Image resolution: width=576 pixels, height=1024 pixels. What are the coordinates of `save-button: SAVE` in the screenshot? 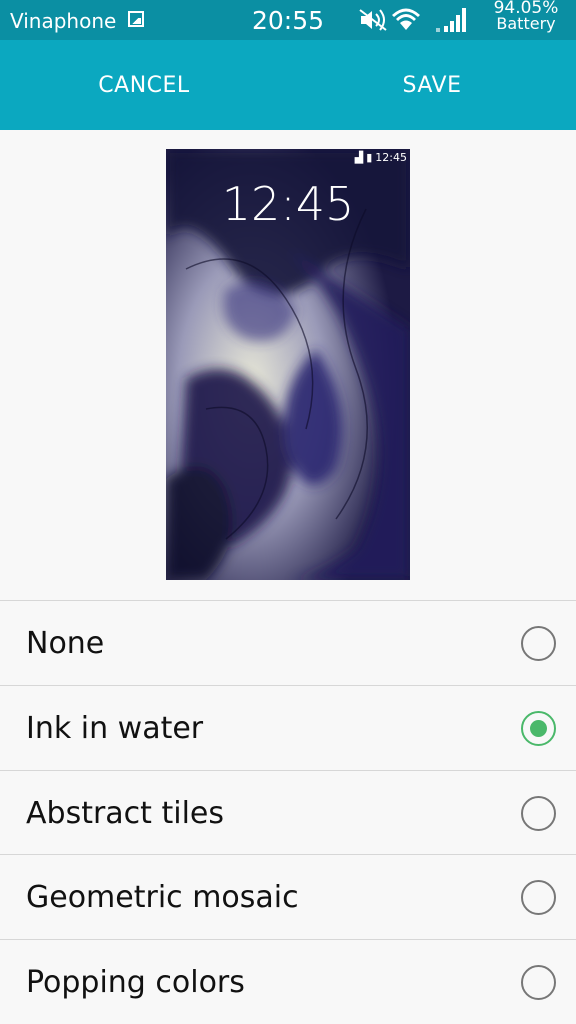 It's located at (432, 85).